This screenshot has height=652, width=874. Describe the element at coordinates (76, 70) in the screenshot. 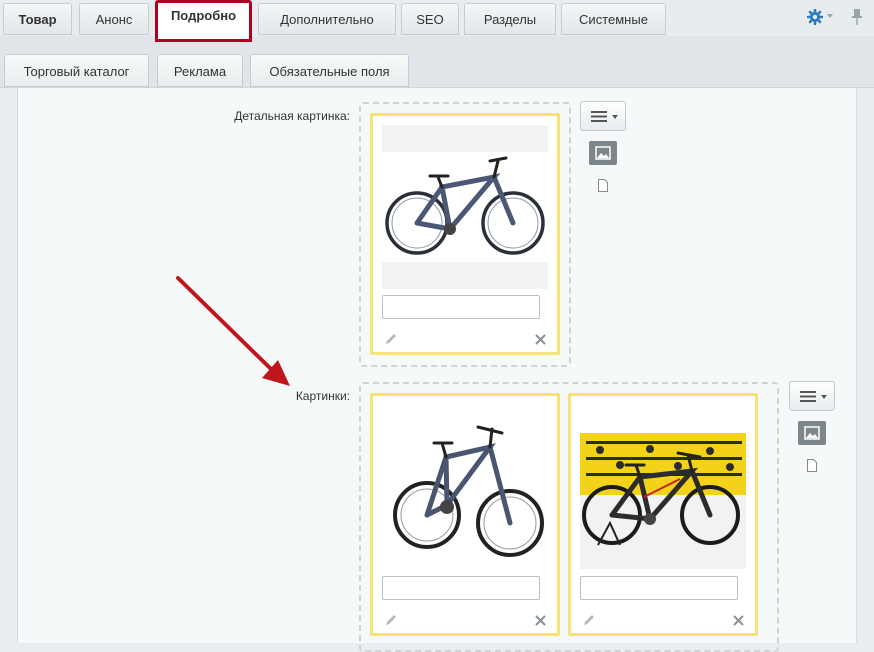

I see `tab-trade-catalog: Торговый каталог` at that location.